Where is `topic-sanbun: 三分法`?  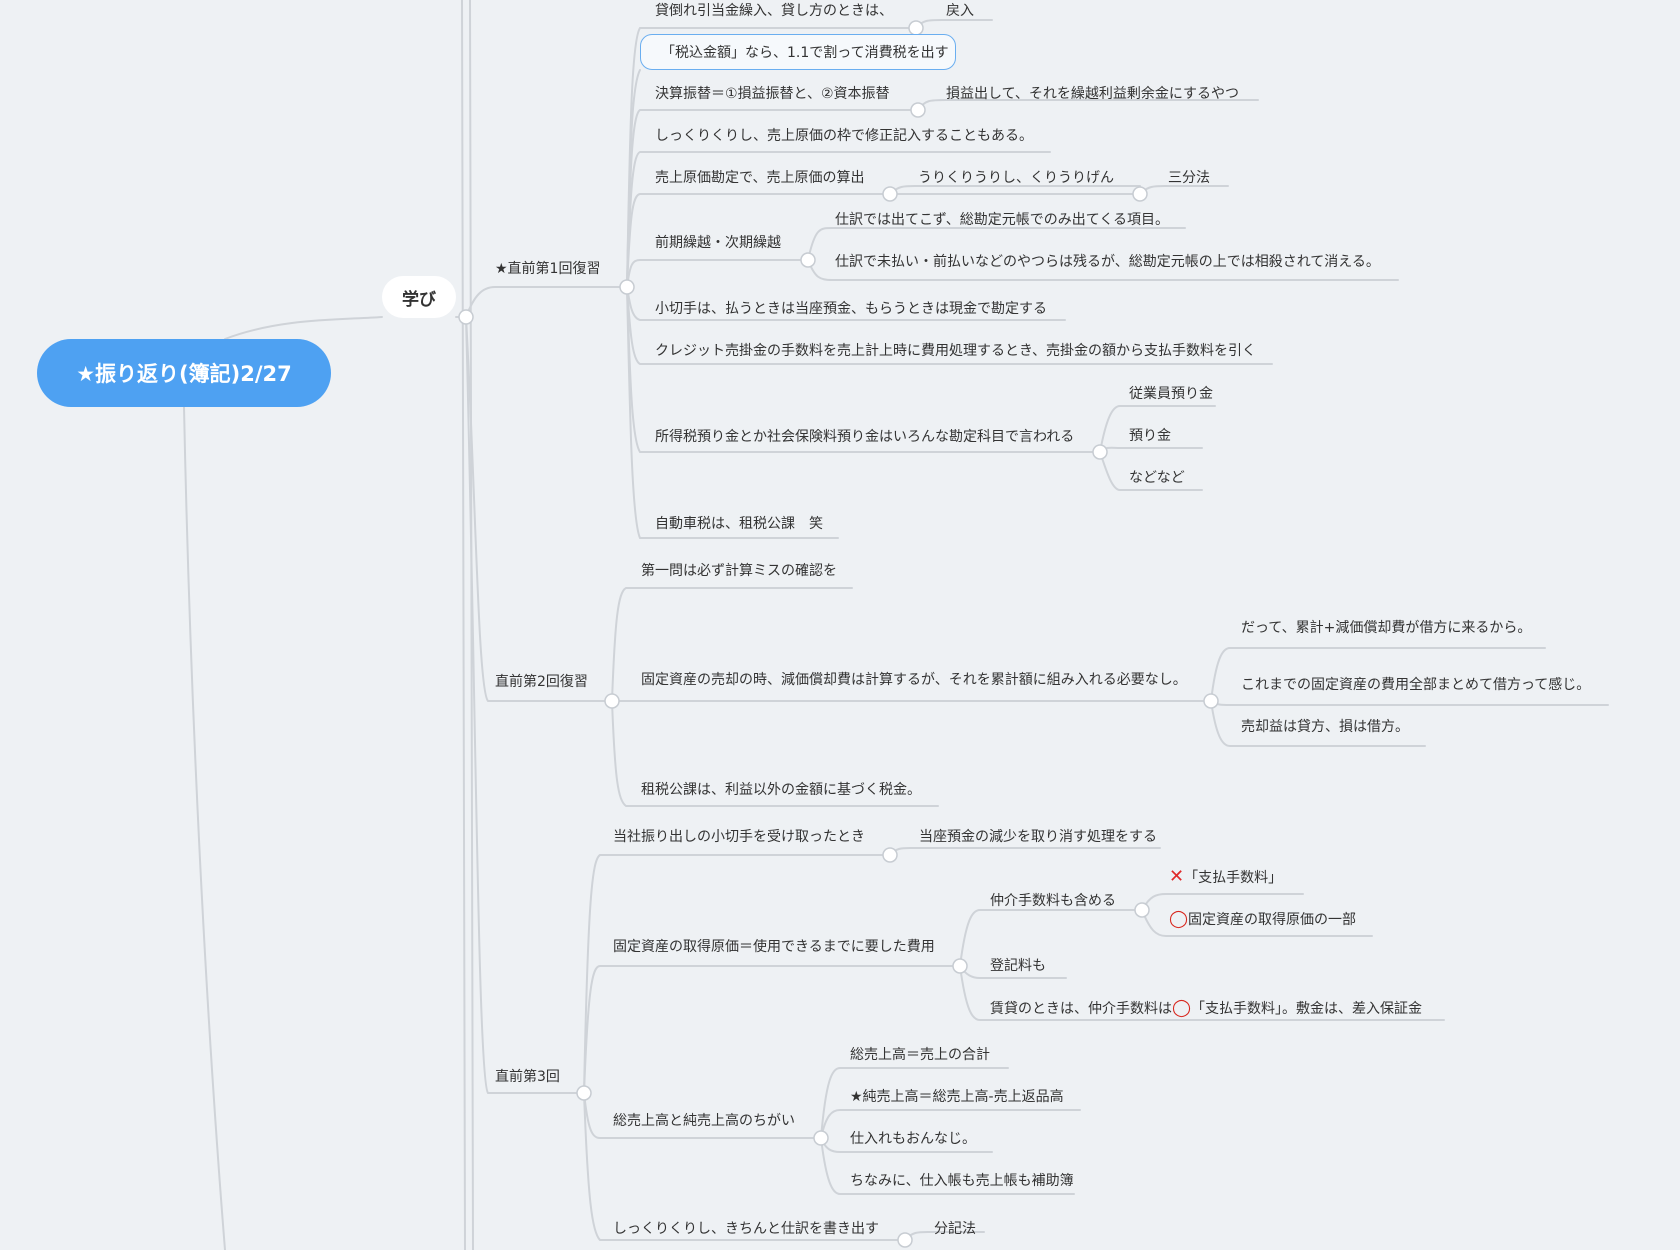
topic-sanbun: 三分法 is located at coordinates (1189, 178).